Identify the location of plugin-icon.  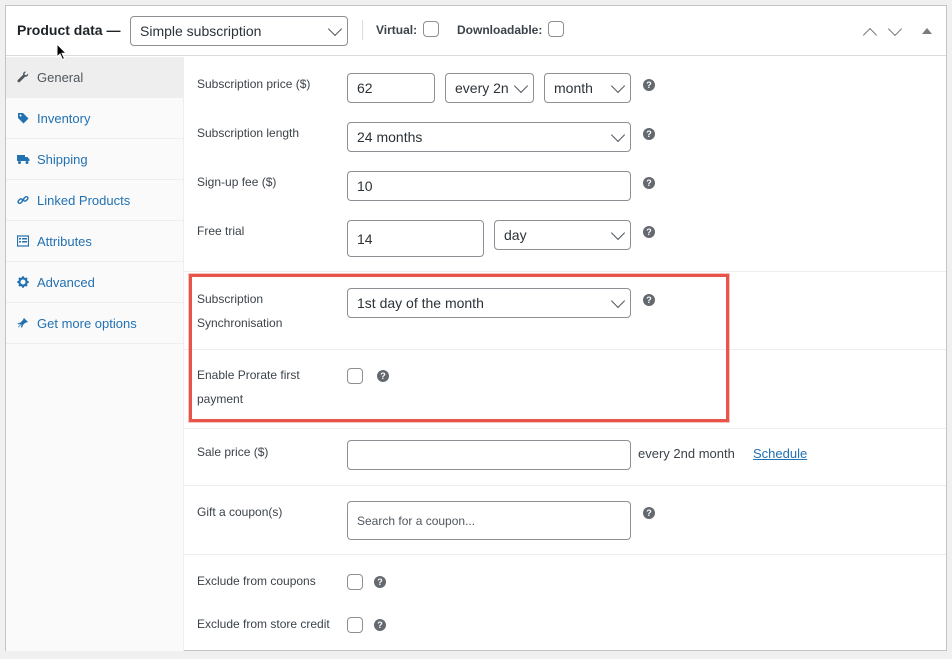
(23, 323).